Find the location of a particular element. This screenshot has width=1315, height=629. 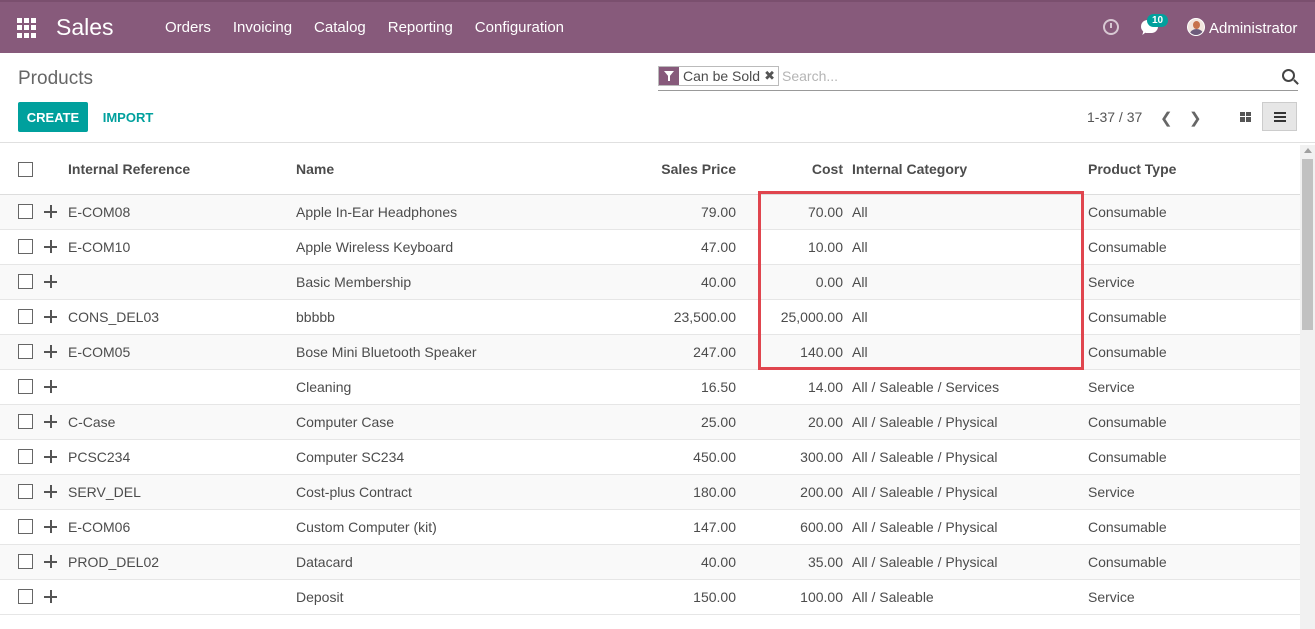

scroll-thumb is located at coordinates (1307, 244).